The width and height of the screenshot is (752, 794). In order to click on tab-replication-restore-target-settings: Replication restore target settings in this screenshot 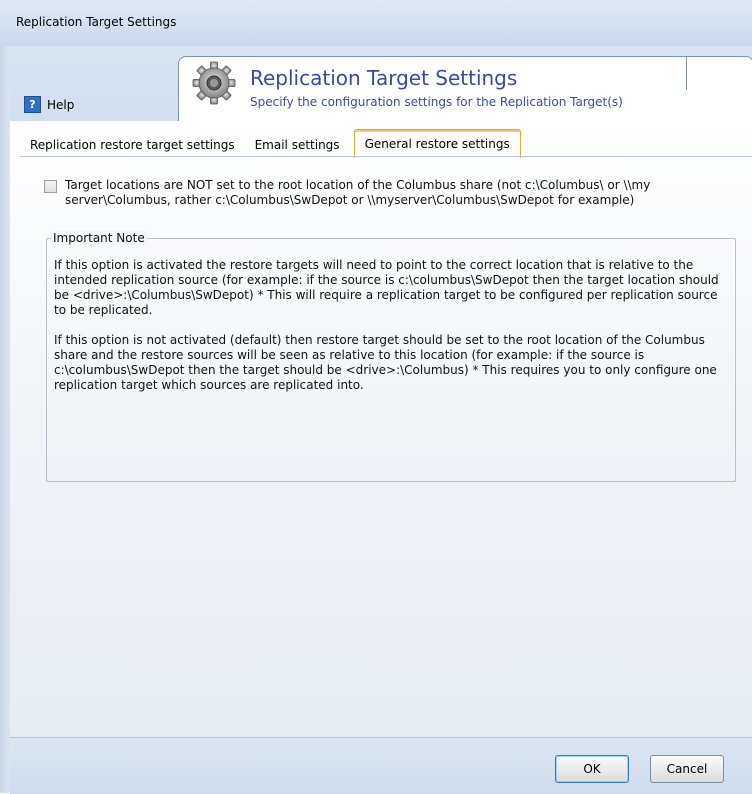, I will do `click(132, 145)`.